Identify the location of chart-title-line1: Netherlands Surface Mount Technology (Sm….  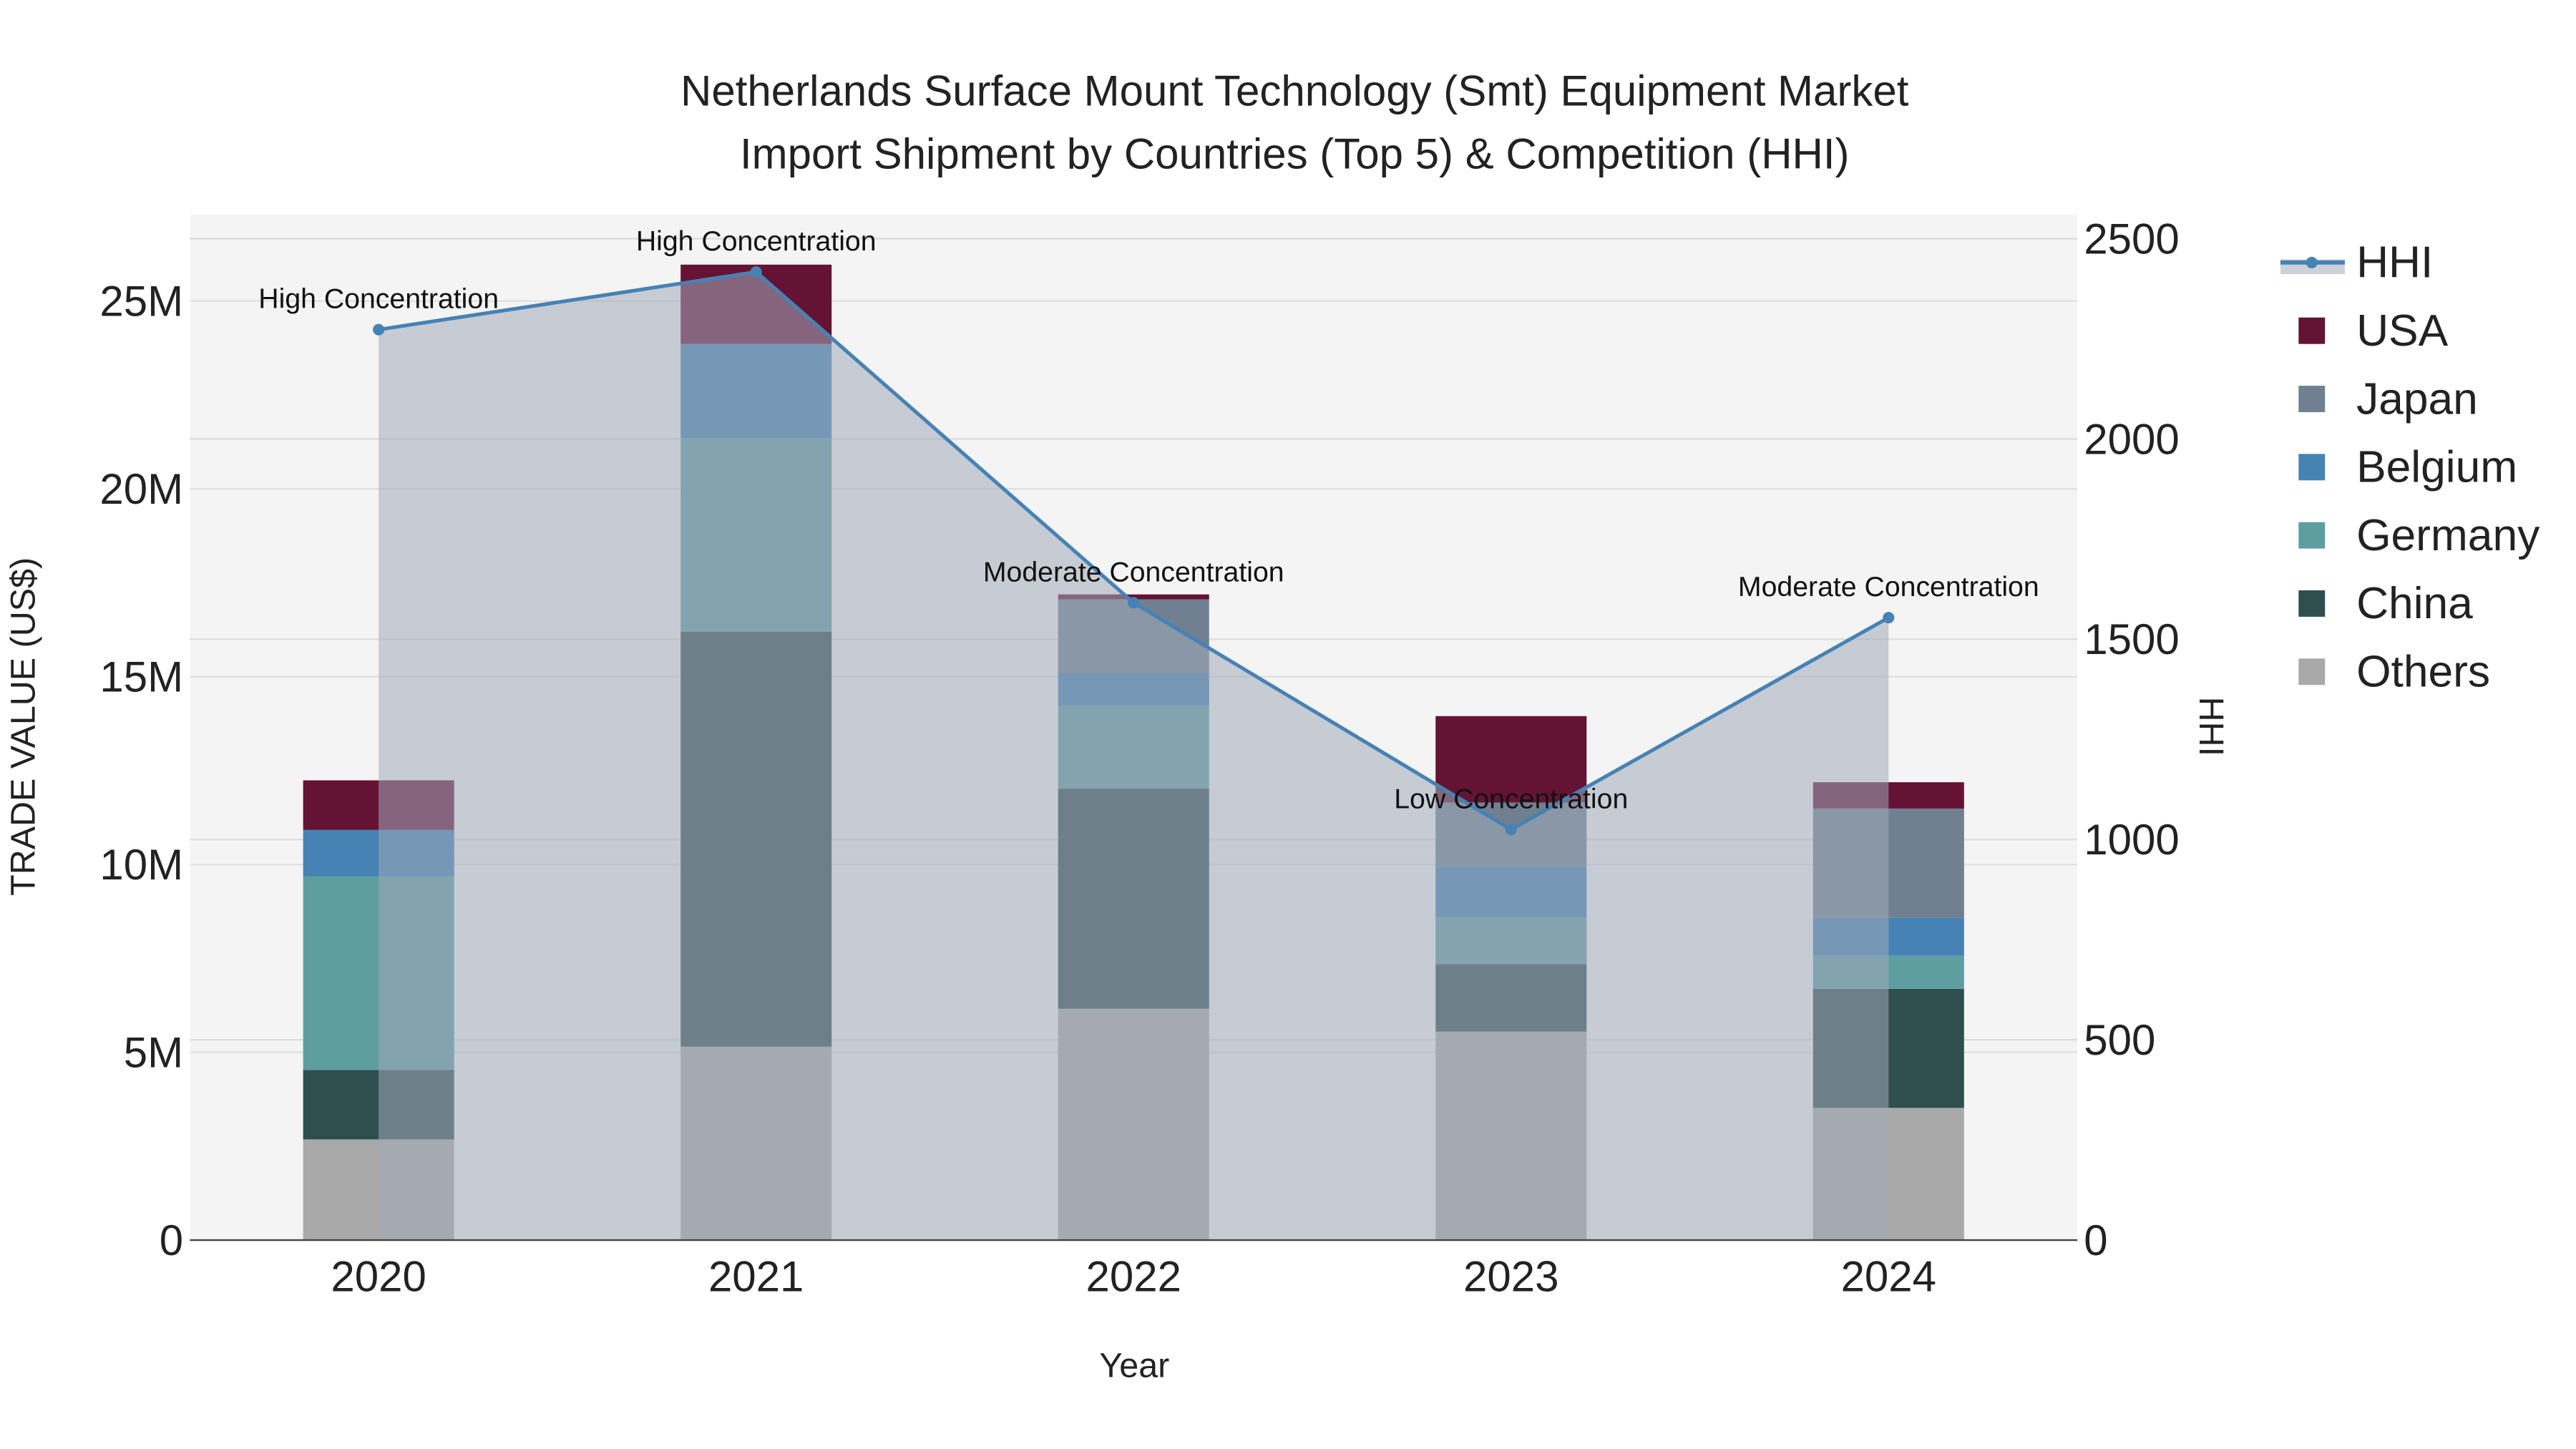
(1294, 91).